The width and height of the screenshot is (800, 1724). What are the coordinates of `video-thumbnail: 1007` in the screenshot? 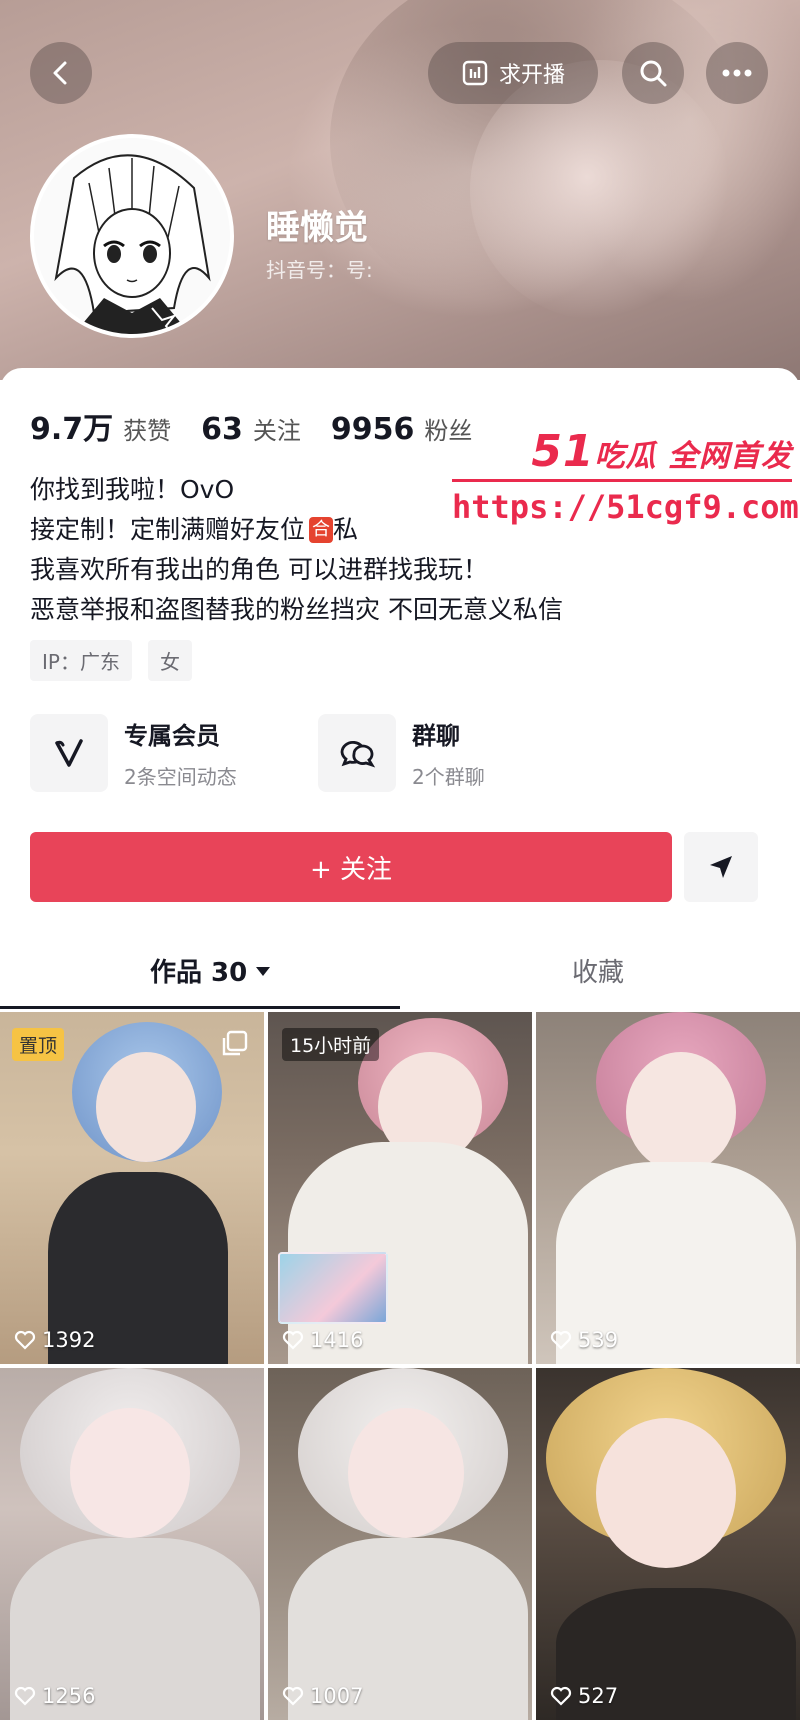 It's located at (400, 1544).